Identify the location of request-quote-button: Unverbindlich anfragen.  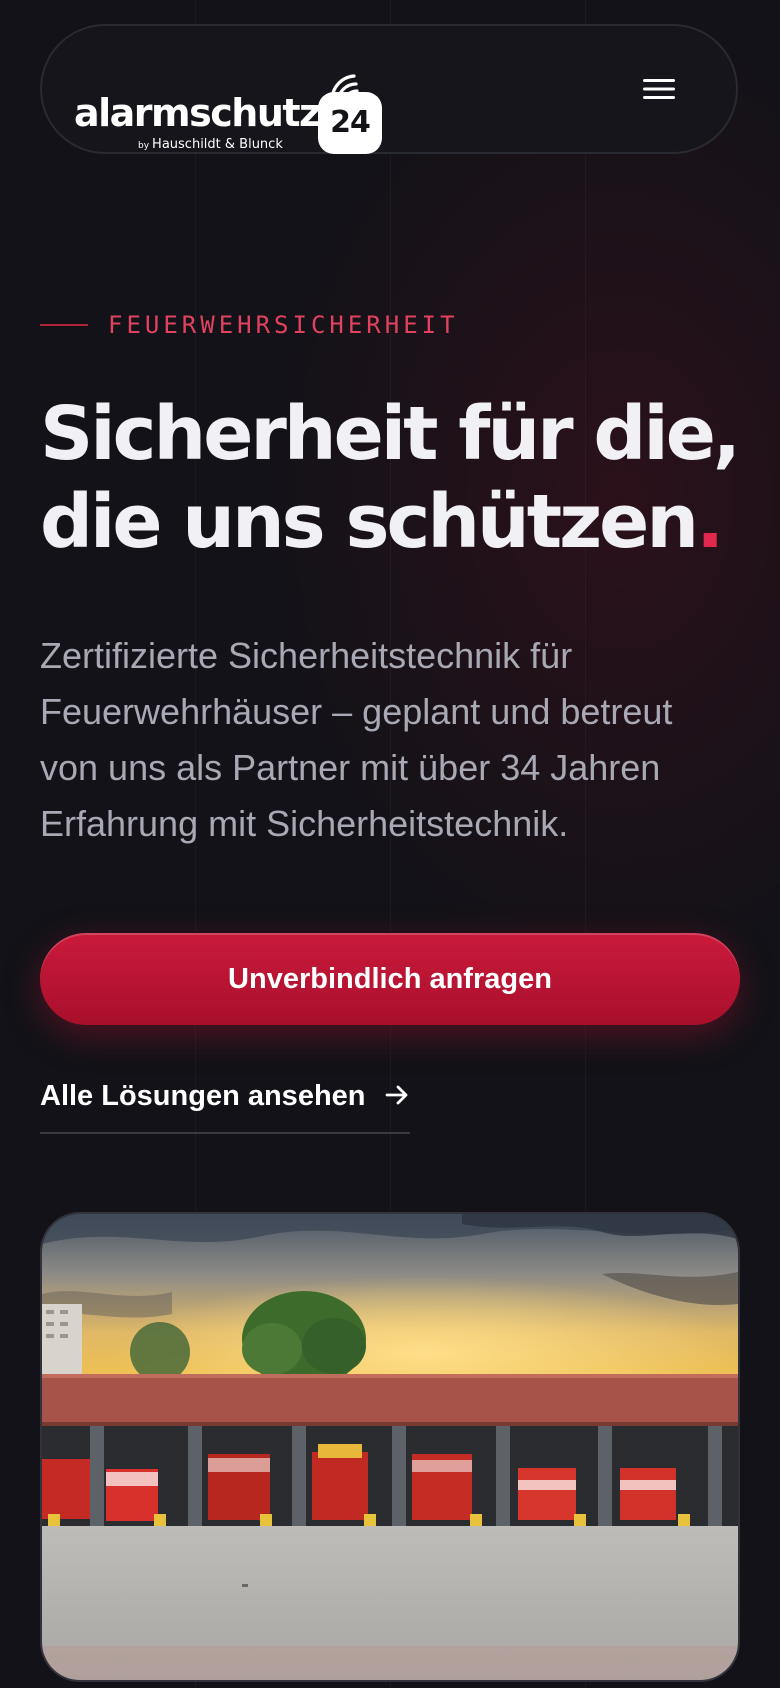
(390, 979).